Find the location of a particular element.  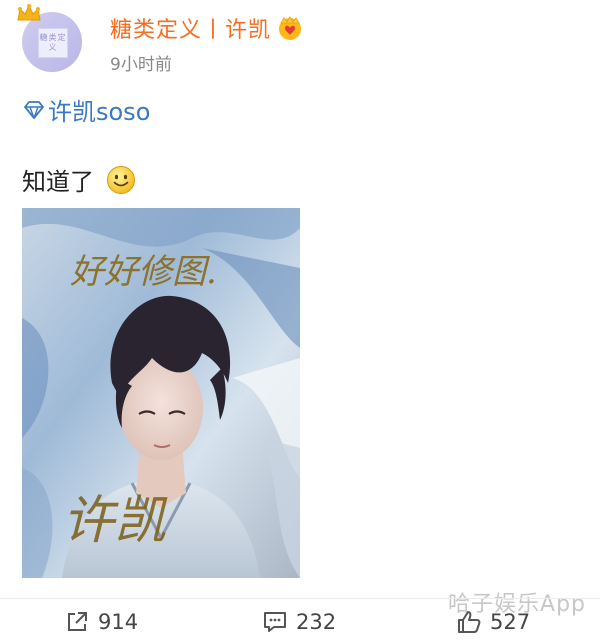

share-button: 914 is located at coordinates (101, 622).